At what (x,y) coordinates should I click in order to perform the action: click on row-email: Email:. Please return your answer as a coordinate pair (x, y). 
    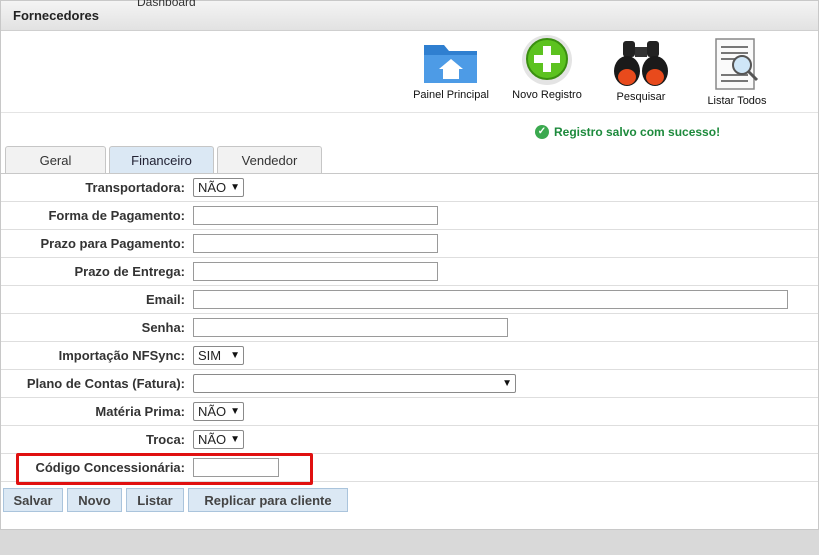
    Looking at the image, I should click on (409, 300).